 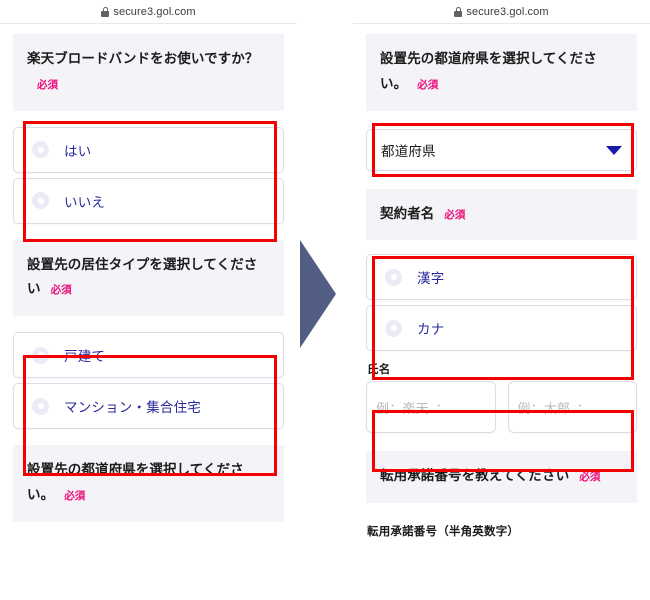 I want to click on name-field-label: 氏名, so click(x=379, y=370).